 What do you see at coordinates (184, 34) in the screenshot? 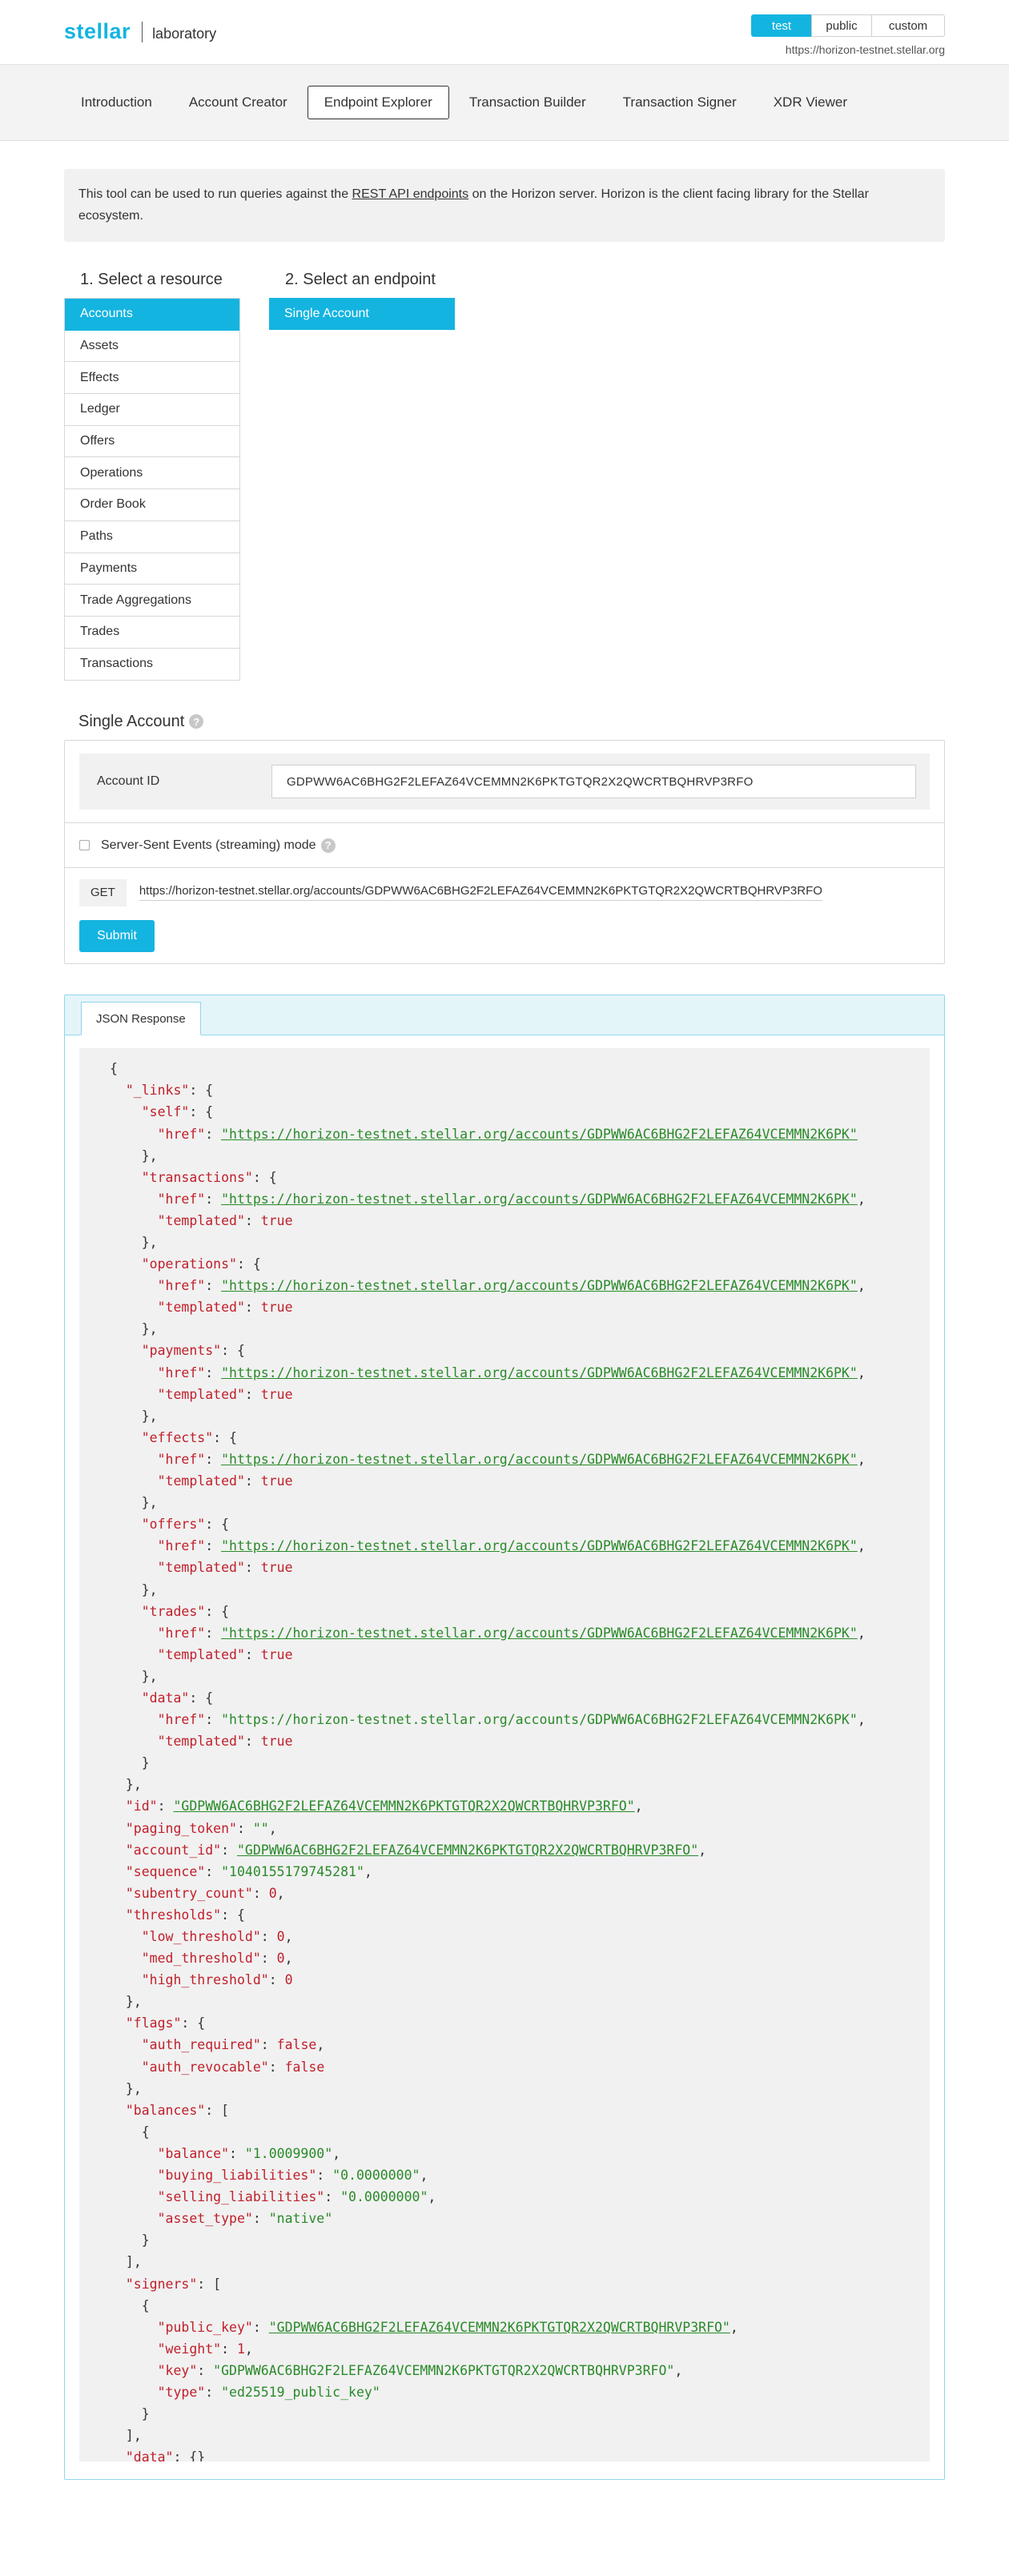
I see `logo-sub: laboratory` at bounding box center [184, 34].